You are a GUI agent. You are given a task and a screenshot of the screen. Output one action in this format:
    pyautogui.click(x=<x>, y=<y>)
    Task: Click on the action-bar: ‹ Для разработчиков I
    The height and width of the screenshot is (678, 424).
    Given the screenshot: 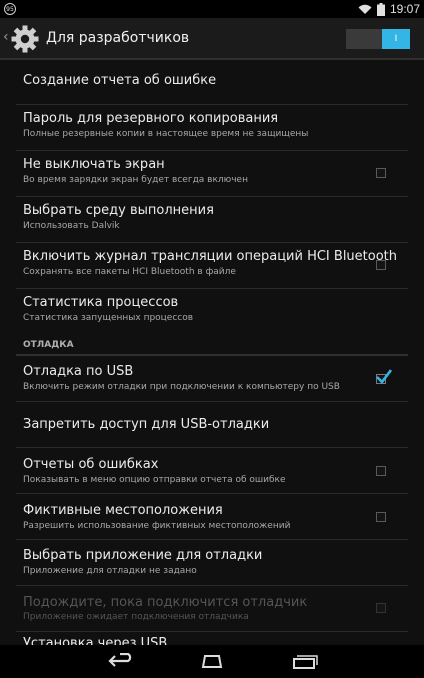 What is the action you would take?
    pyautogui.click(x=212, y=39)
    